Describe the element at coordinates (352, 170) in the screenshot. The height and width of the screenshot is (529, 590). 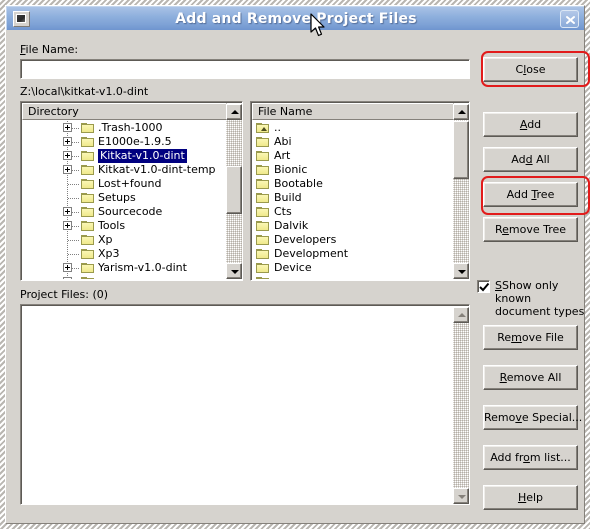
I see `file-list-item: Bionic` at that location.